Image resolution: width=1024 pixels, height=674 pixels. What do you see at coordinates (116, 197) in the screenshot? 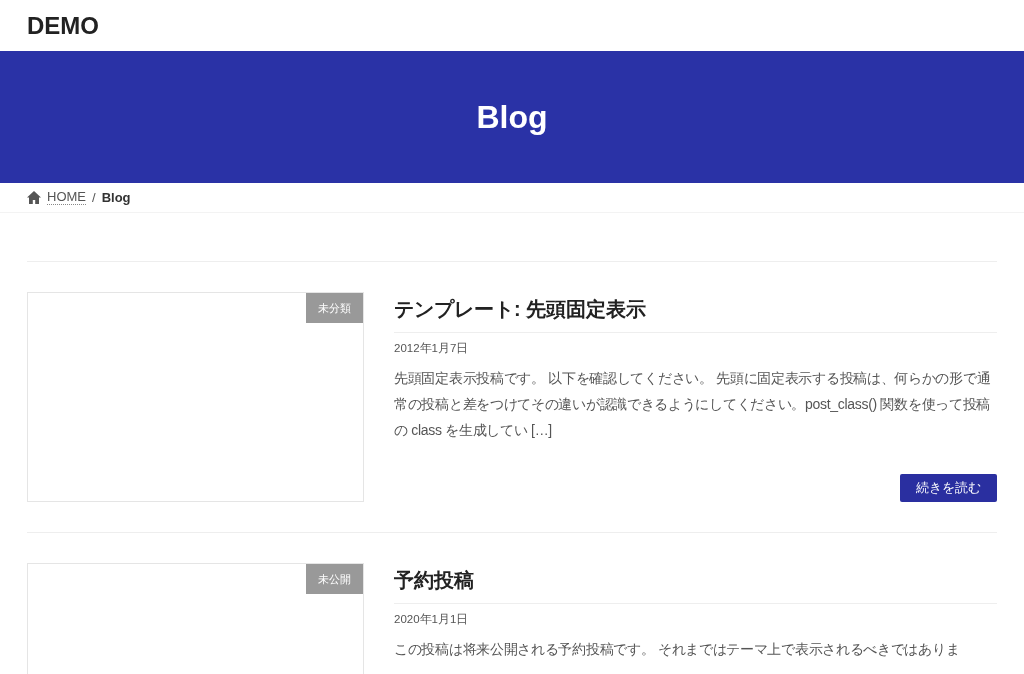
I see `breadcrumb-current: Blog` at bounding box center [116, 197].